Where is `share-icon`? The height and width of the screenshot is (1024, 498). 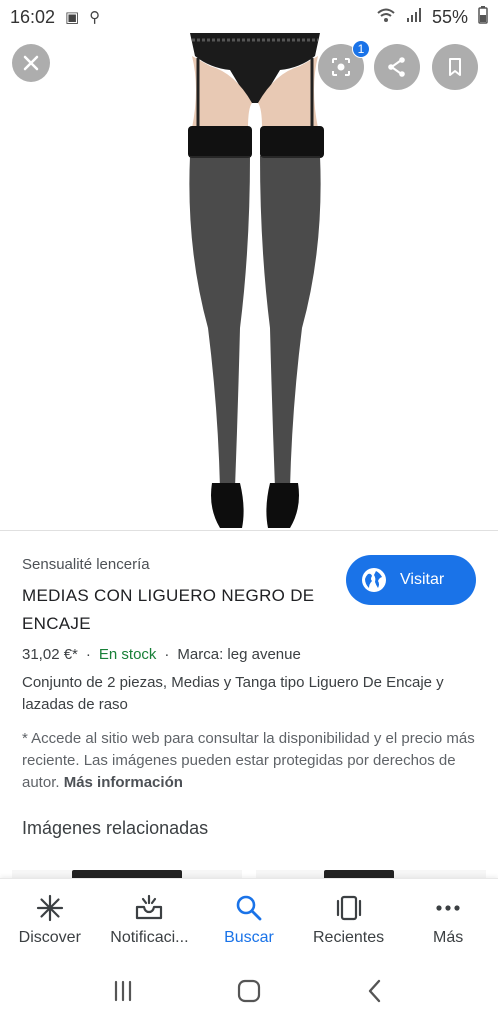
share-icon is located at coordinates (396, 67).